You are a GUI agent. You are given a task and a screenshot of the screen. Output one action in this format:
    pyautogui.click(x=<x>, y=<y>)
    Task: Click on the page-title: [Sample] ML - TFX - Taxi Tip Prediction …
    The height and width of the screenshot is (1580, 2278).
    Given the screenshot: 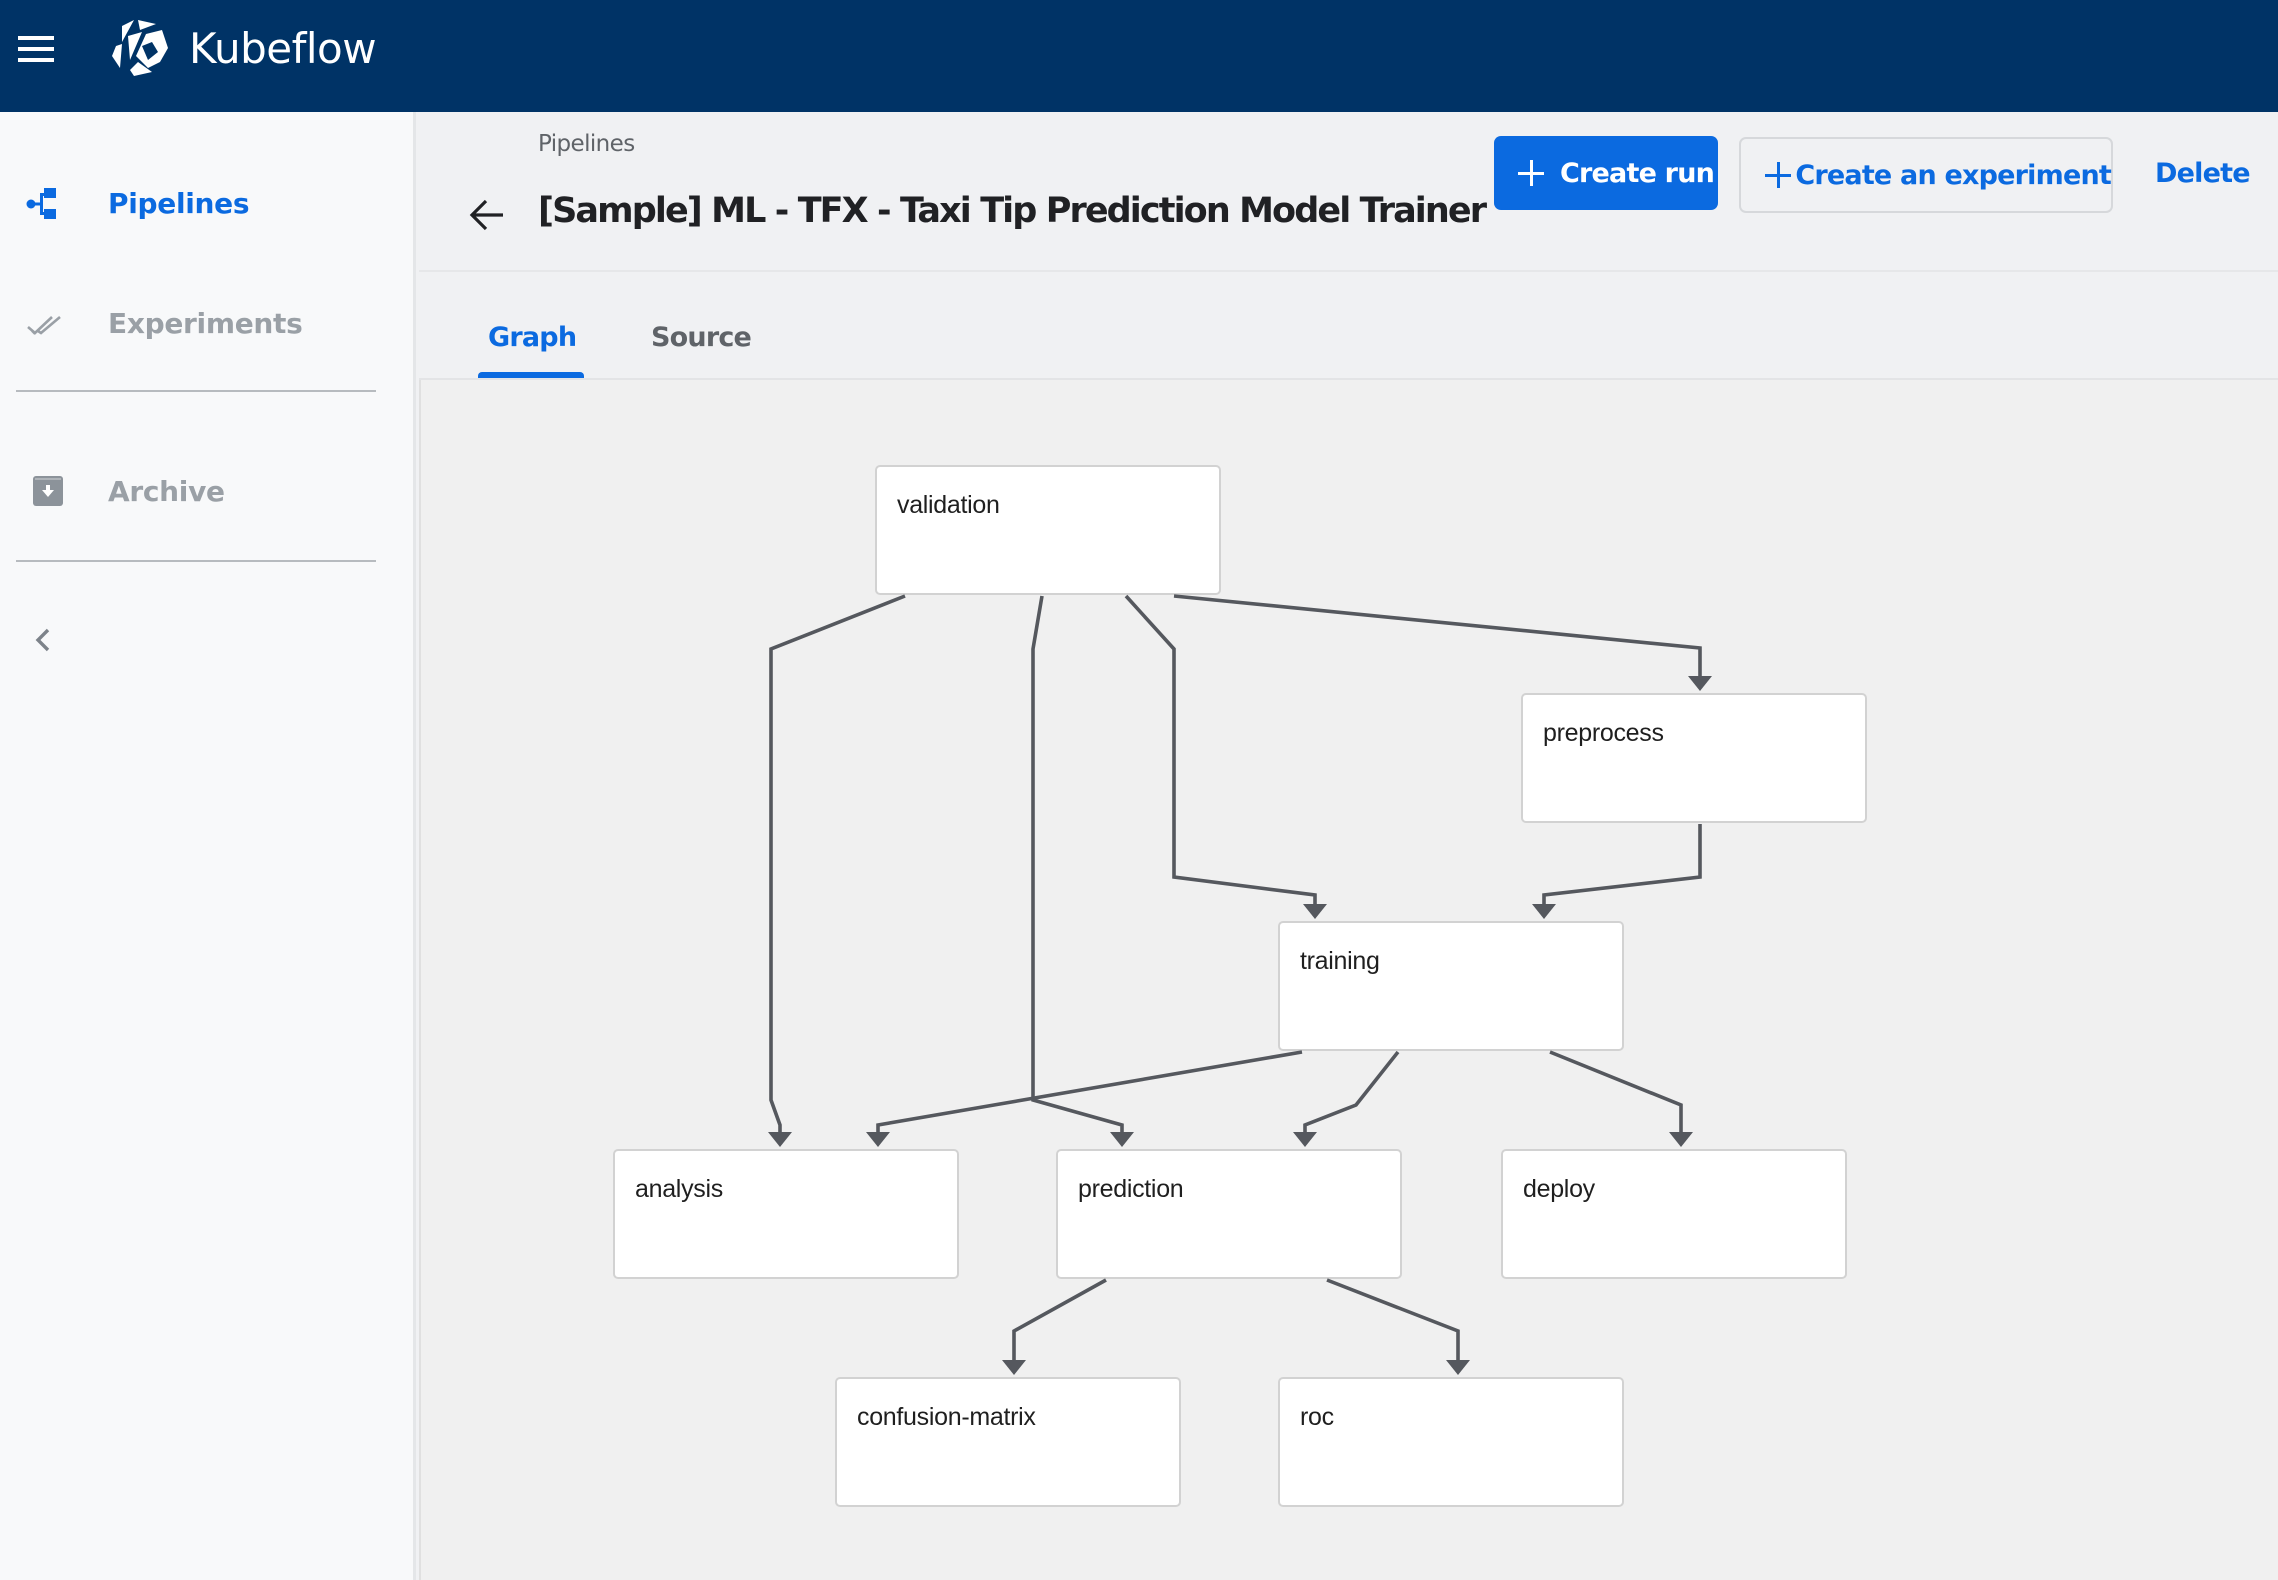 What is the action you would take?
    pyautogui.click(x=1012, y=211)
    